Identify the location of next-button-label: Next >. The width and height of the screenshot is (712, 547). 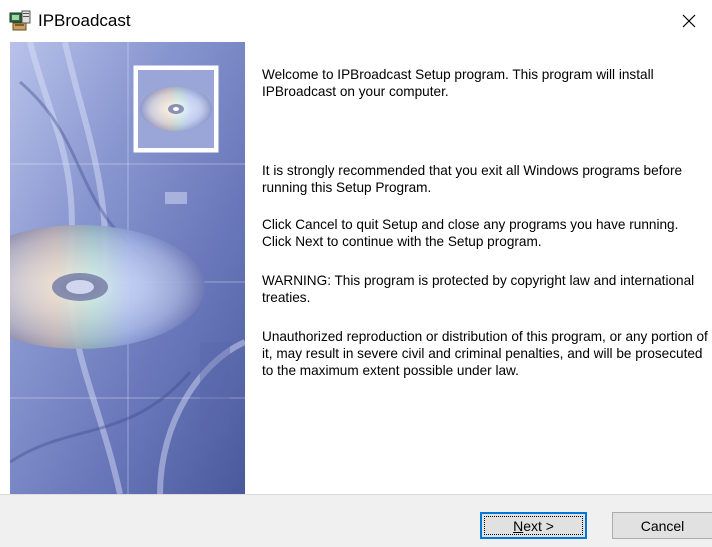
(533, 525).